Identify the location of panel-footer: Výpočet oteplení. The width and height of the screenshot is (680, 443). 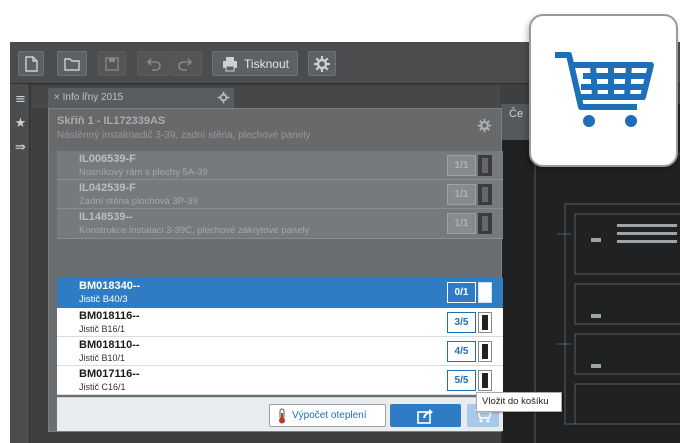
(280, 414).